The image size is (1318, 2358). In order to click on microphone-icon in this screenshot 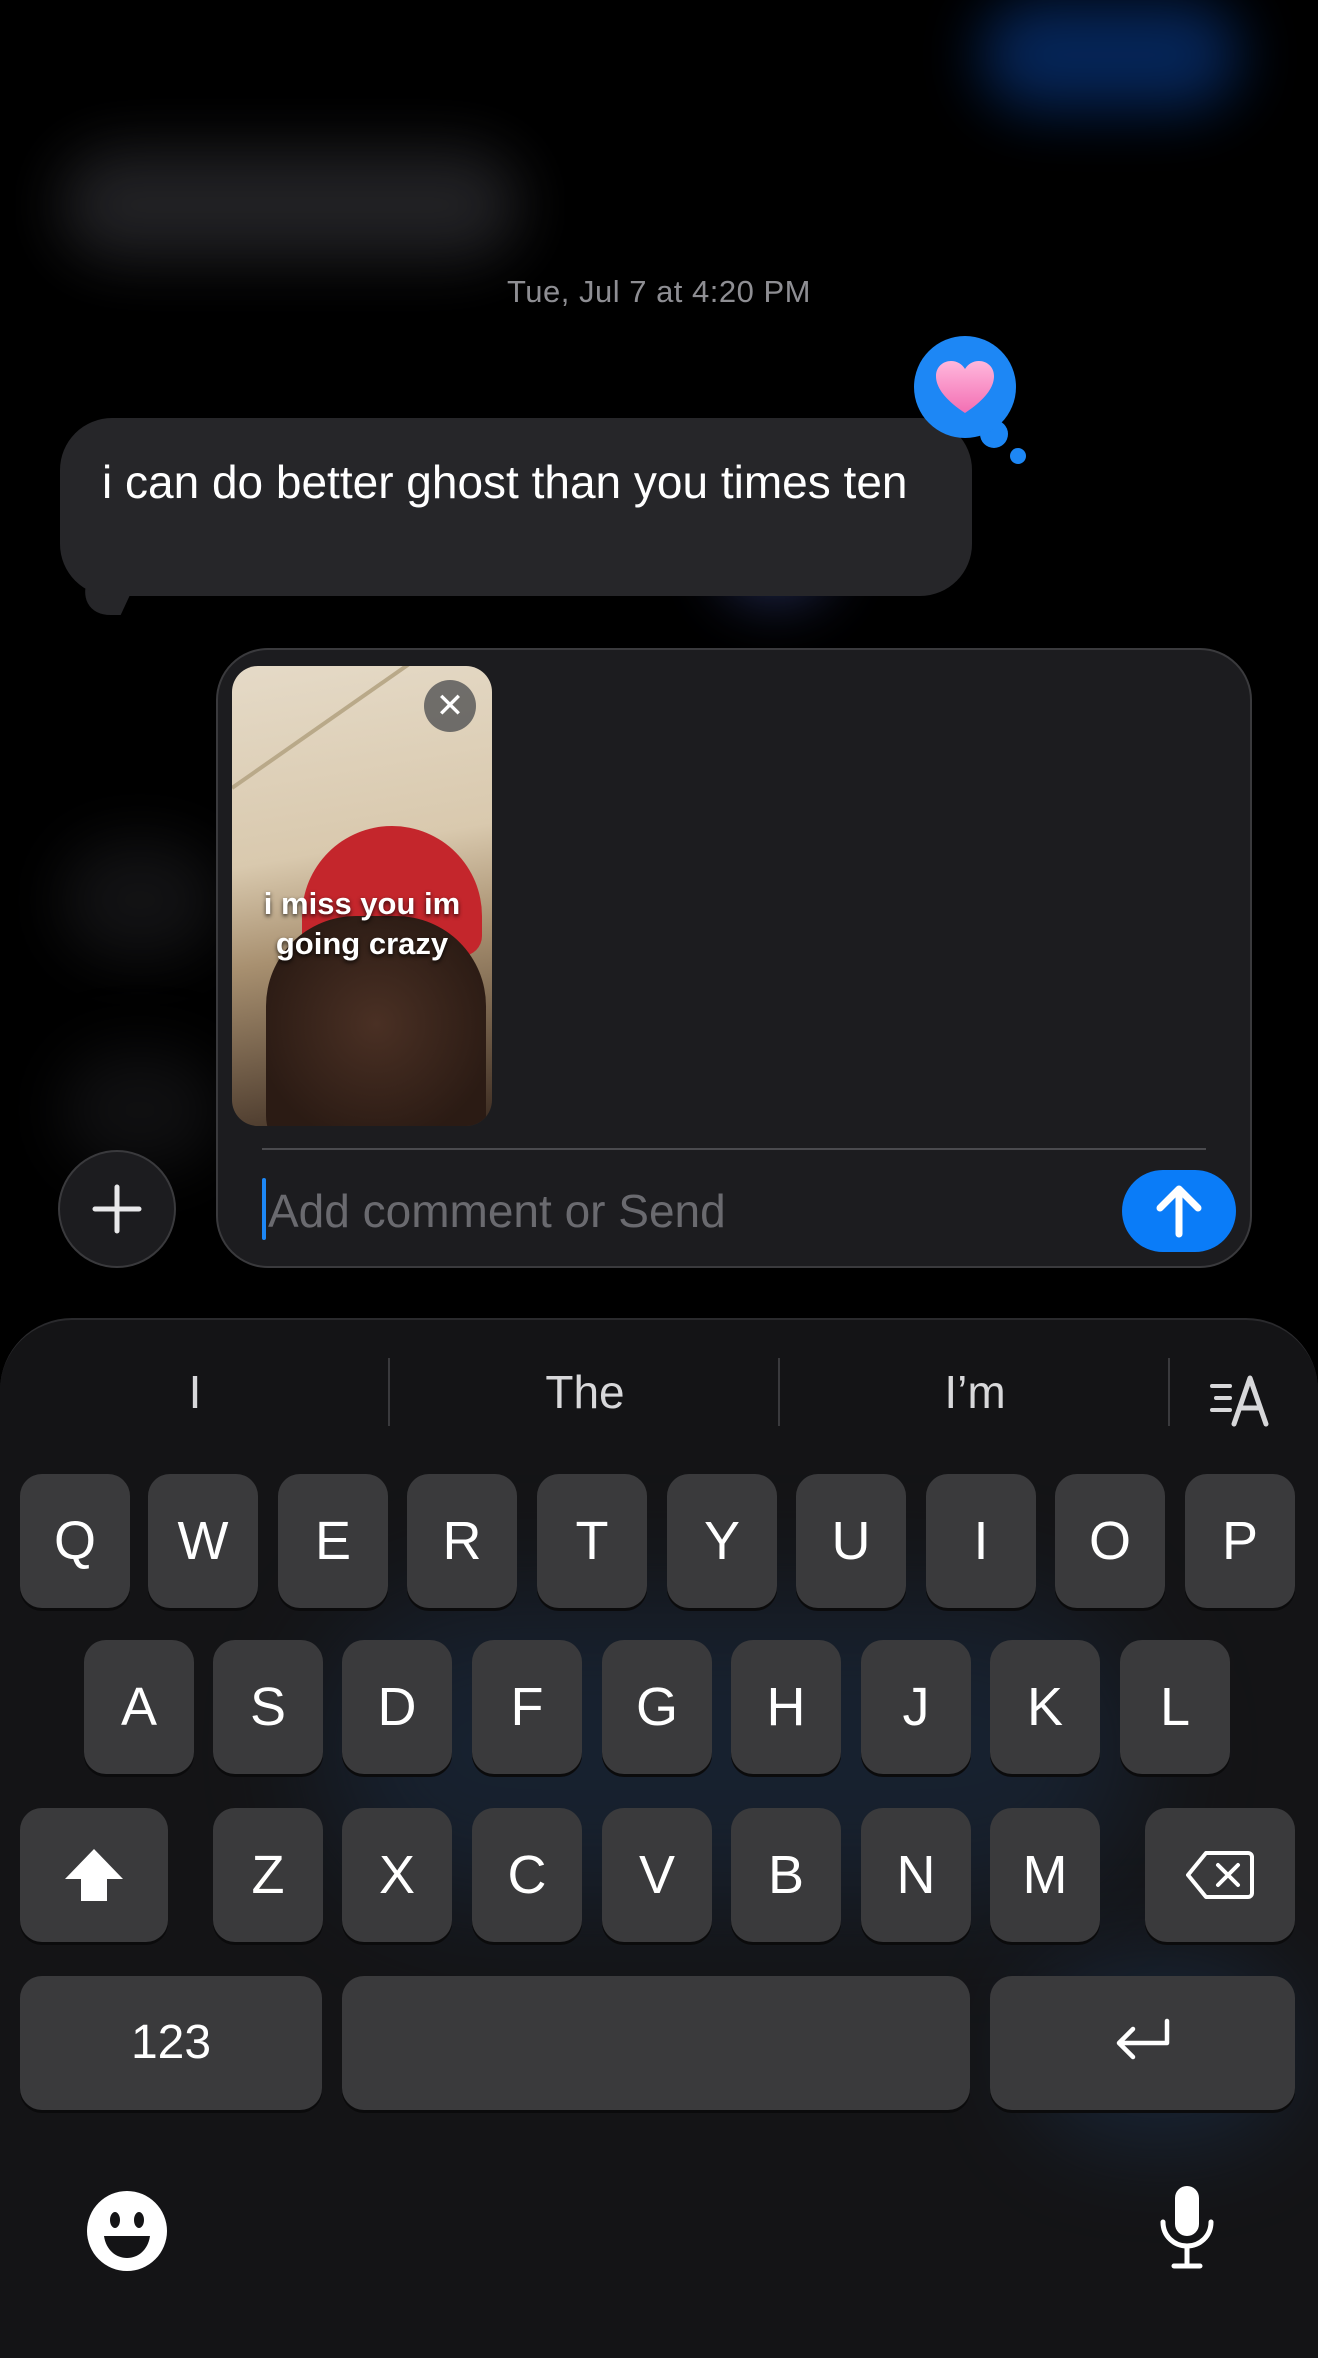, I will do `click(1187, 2227)`.